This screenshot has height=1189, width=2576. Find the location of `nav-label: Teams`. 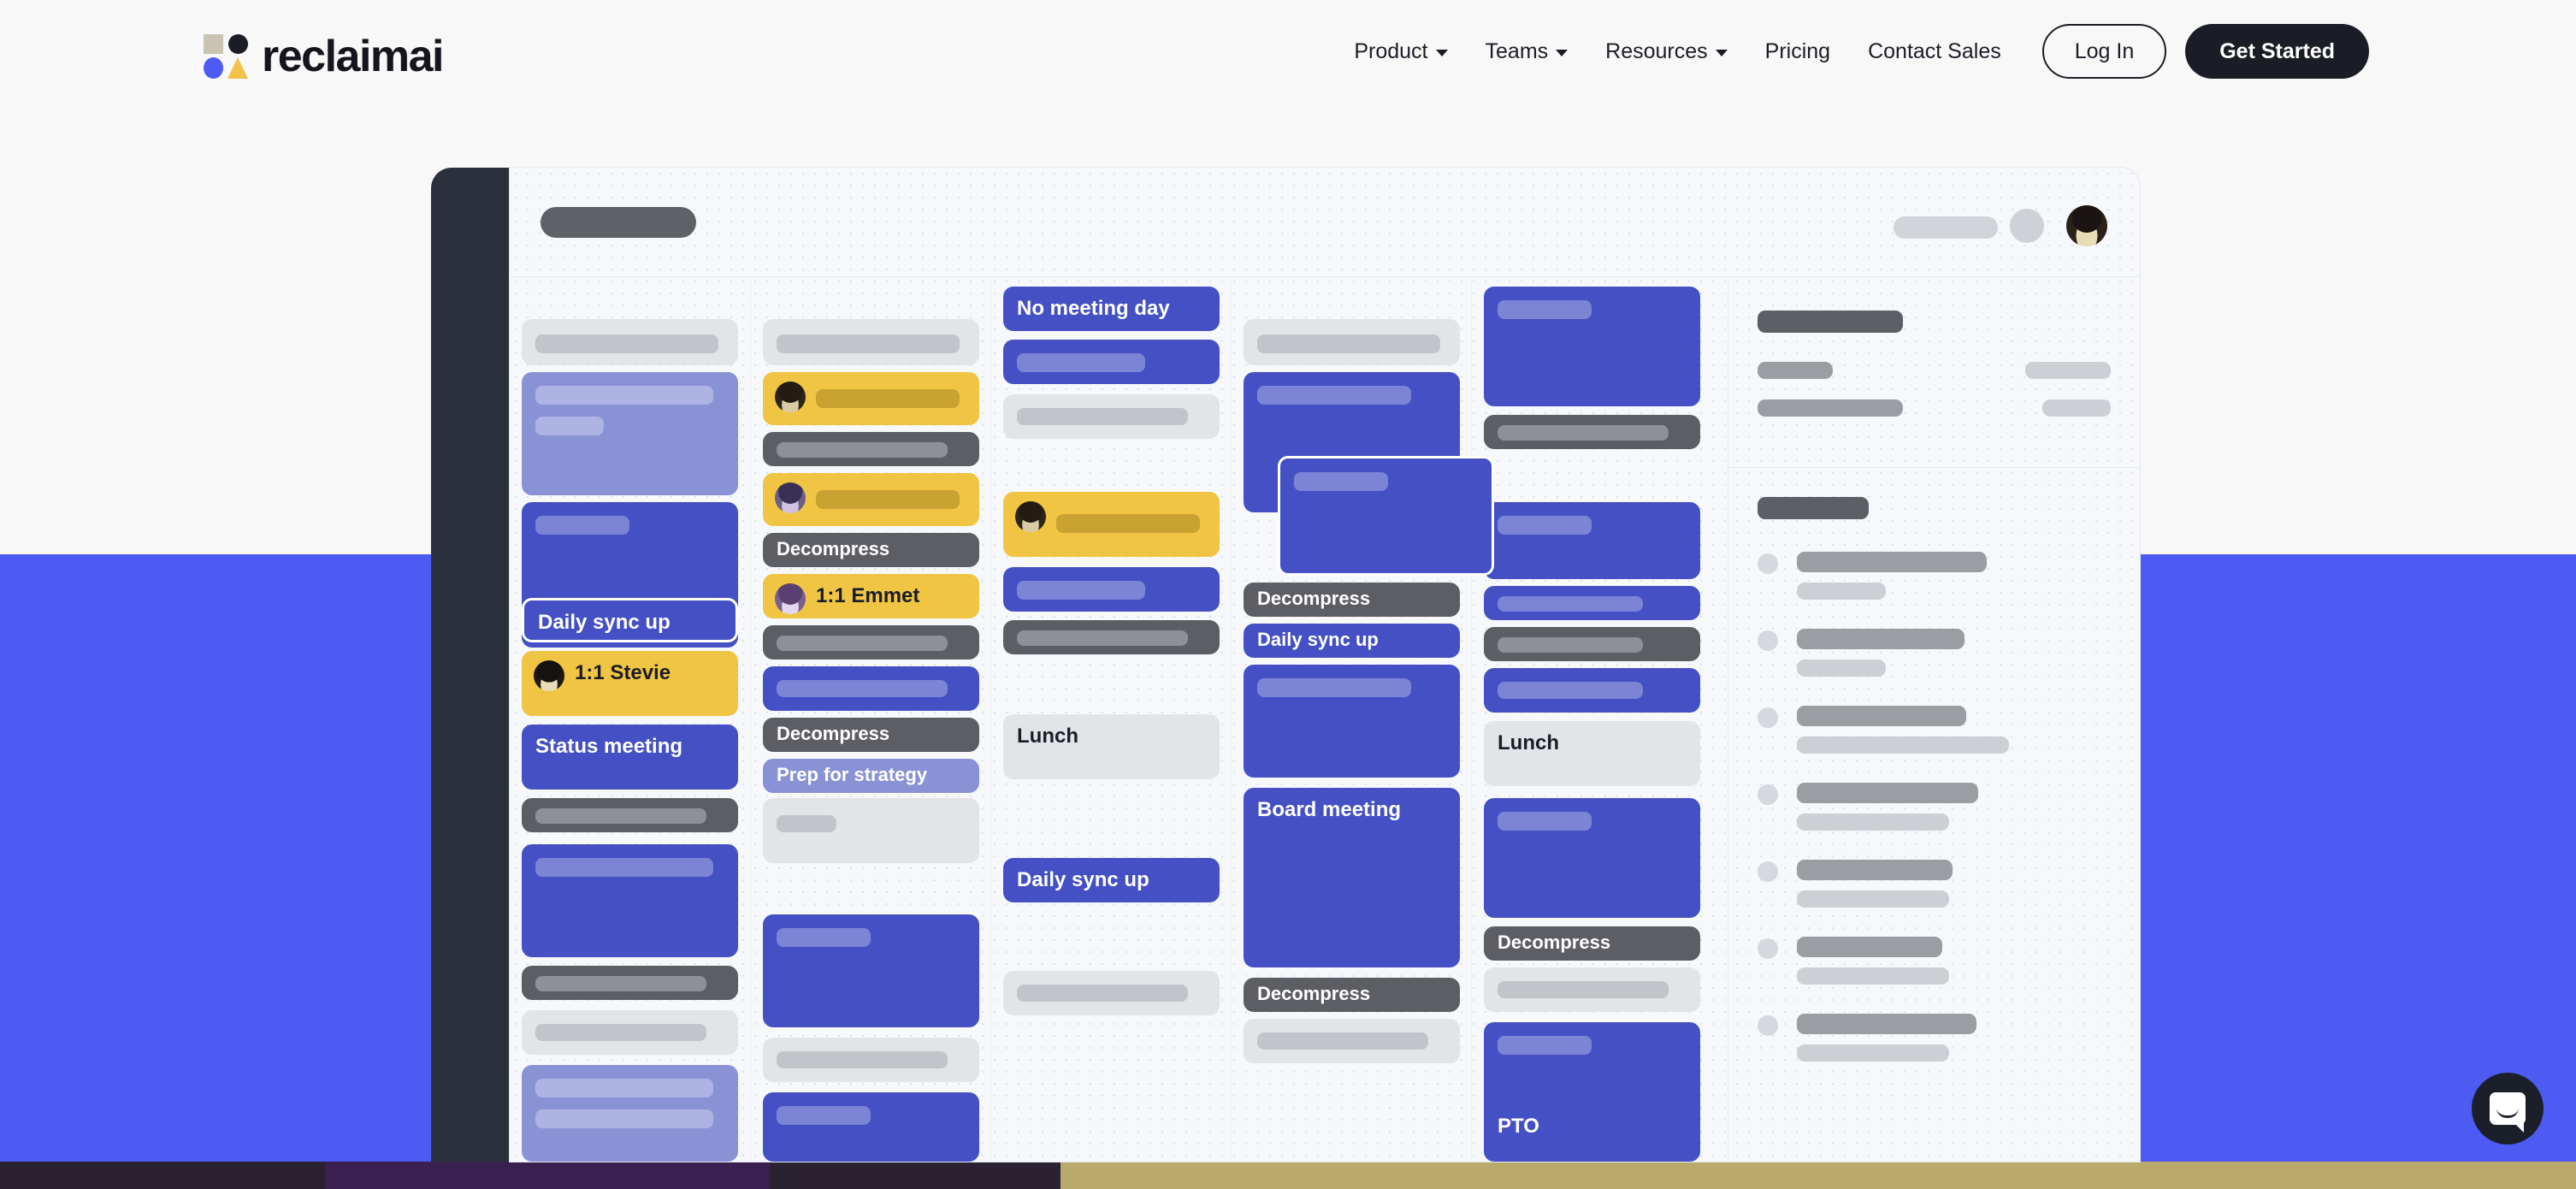

nav-label: Teams is located at coordinates (1517, 51).